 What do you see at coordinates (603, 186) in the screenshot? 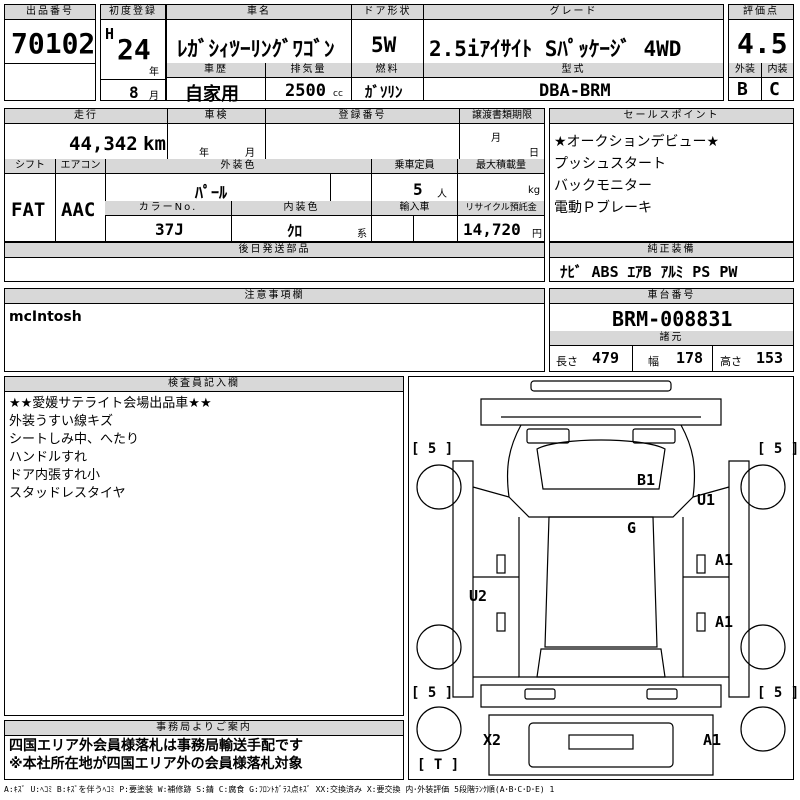
I see `sales-point: バックモニター` at bounding box center [603, 186].